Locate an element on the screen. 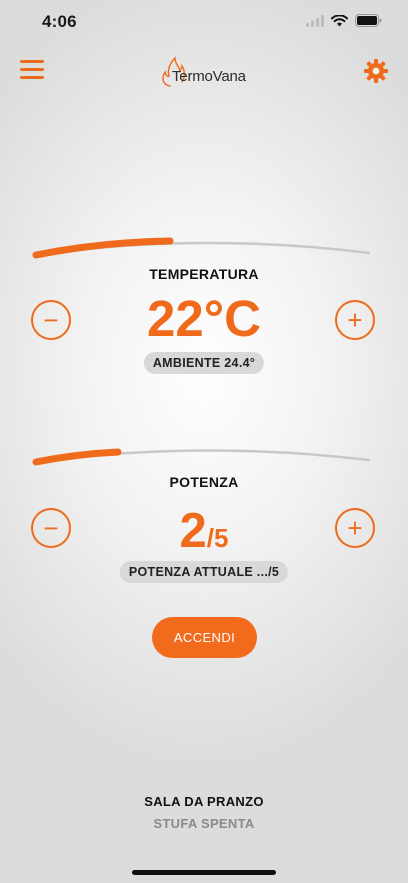  status-bar: 4:06 is located at coordinates (204, 23).